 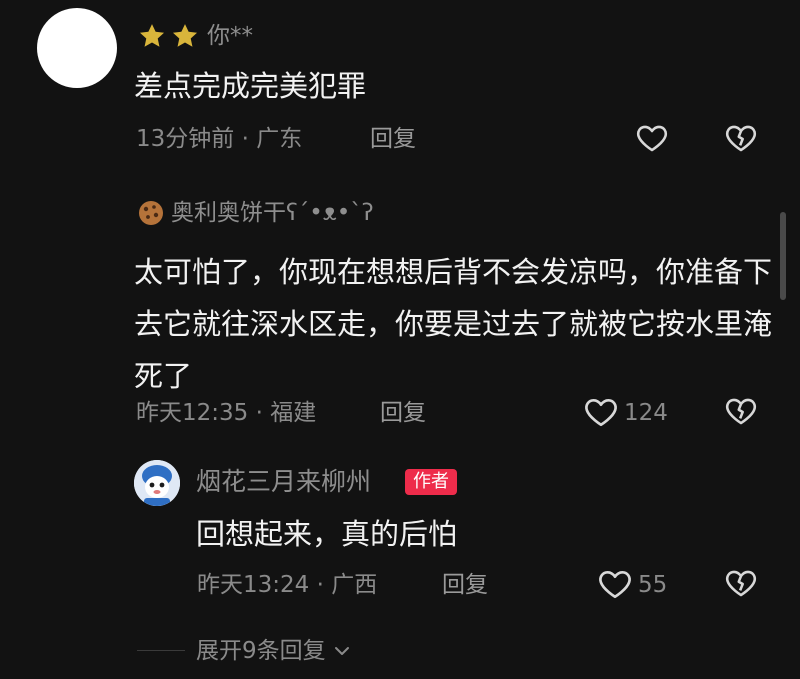 I want to click on scrollbar, so click(x=783, y=256).